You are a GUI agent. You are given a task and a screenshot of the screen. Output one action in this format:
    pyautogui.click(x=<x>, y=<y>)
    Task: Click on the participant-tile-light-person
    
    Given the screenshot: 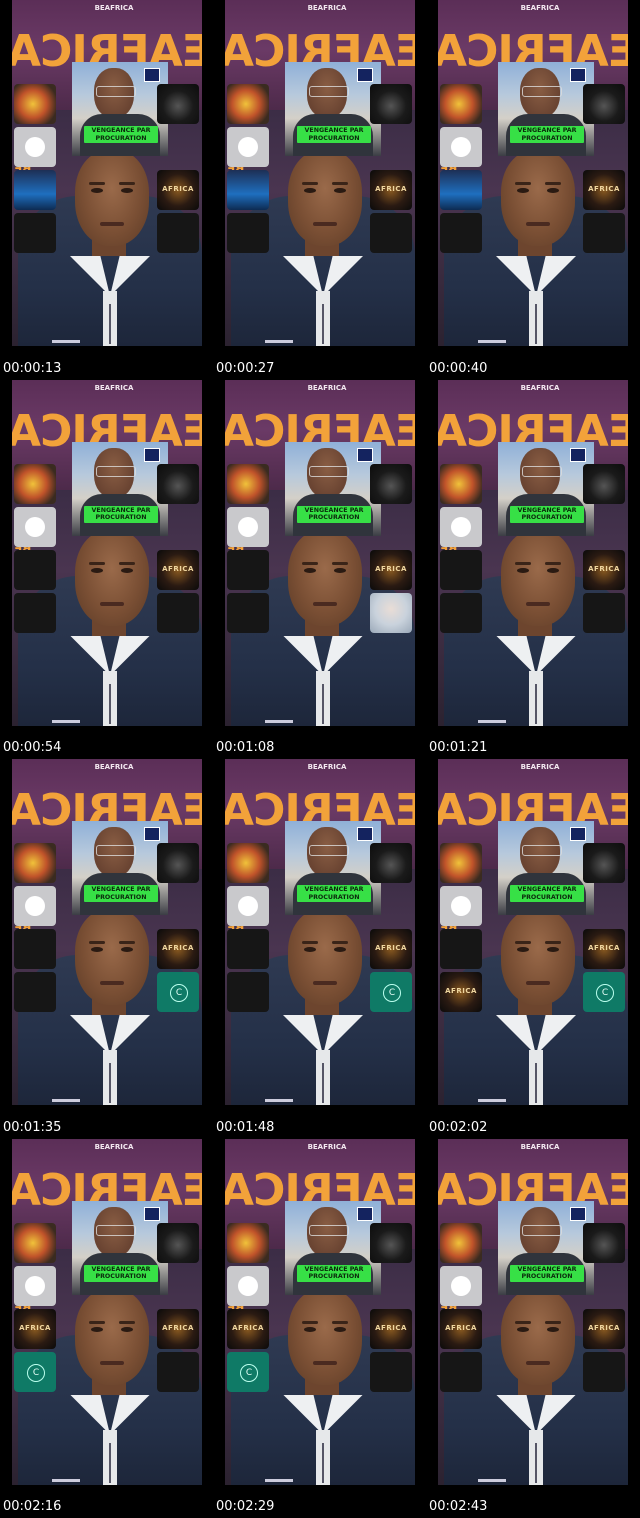 What is the action you would take?
    pyautogui.click(x=391, y=612)
    